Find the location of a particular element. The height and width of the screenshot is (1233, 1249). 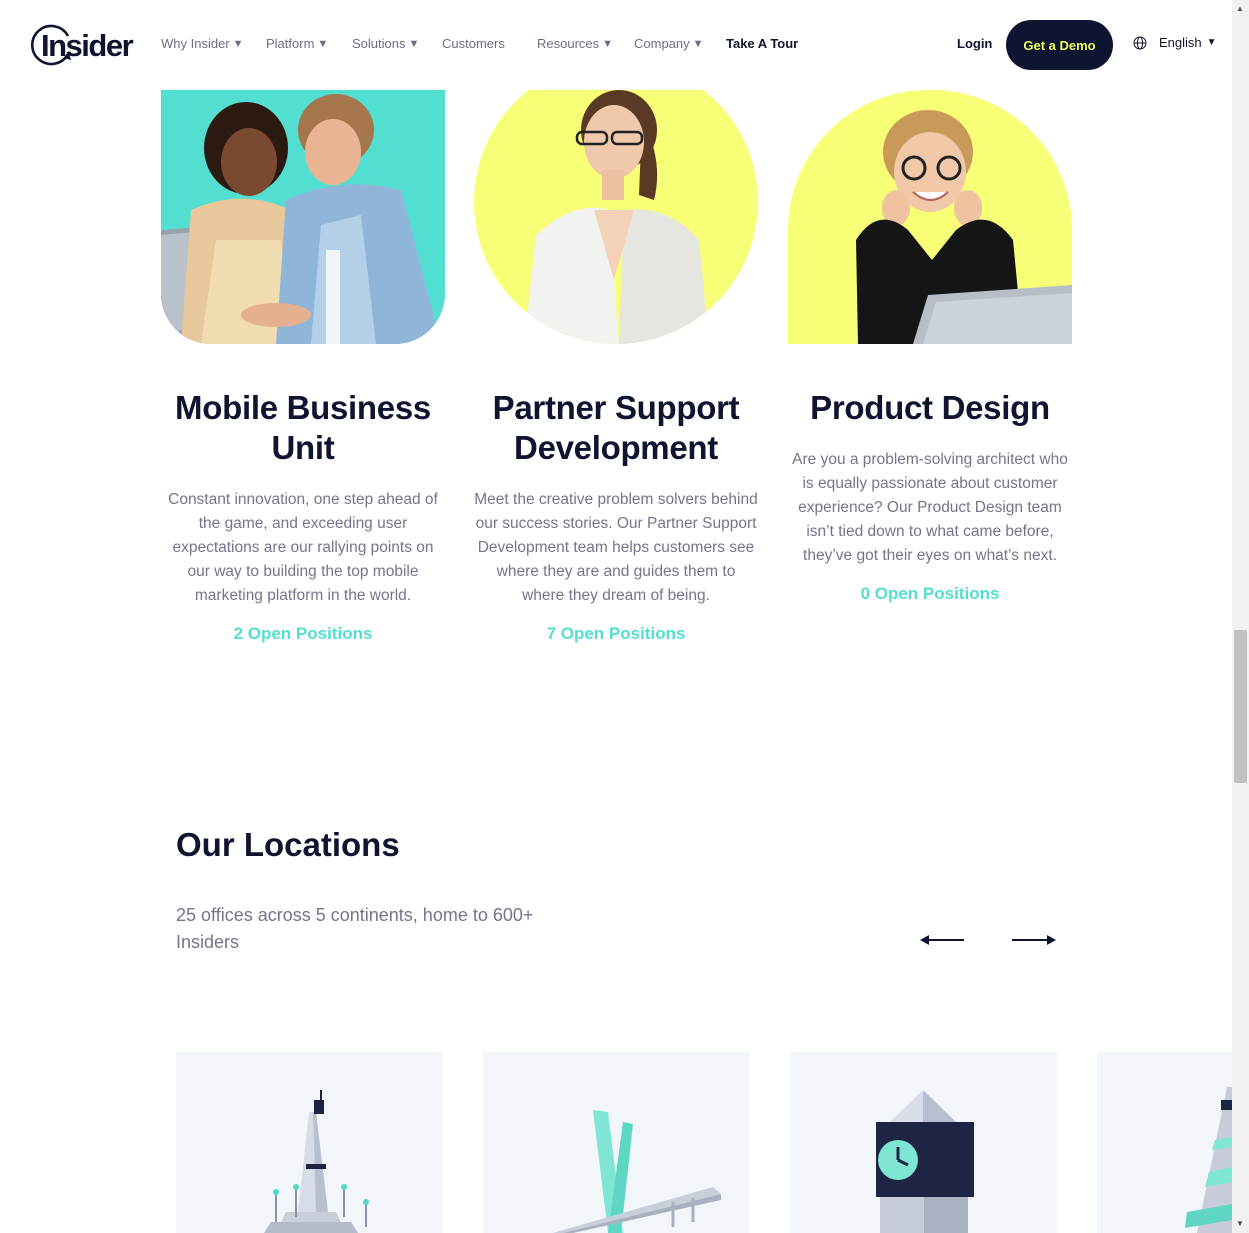

scroll-up-arrow-icon: ▲ is located at coordinates (1240, 8).